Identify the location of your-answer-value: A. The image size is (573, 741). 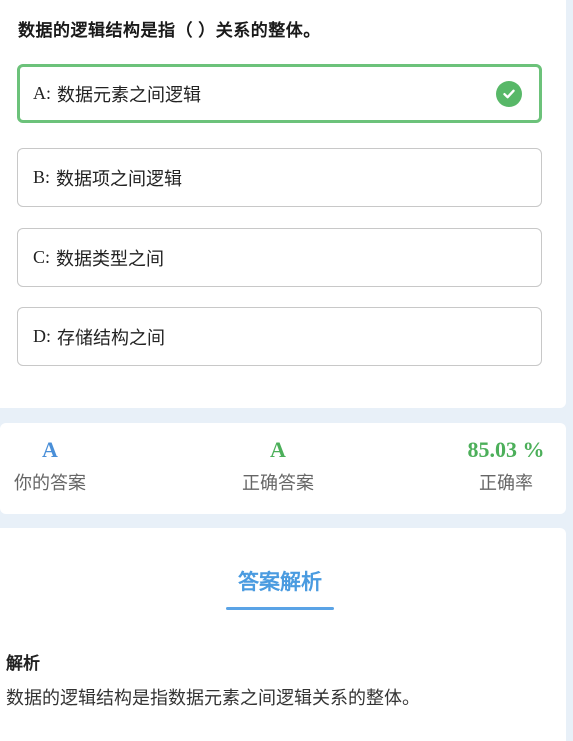
(50, 449).